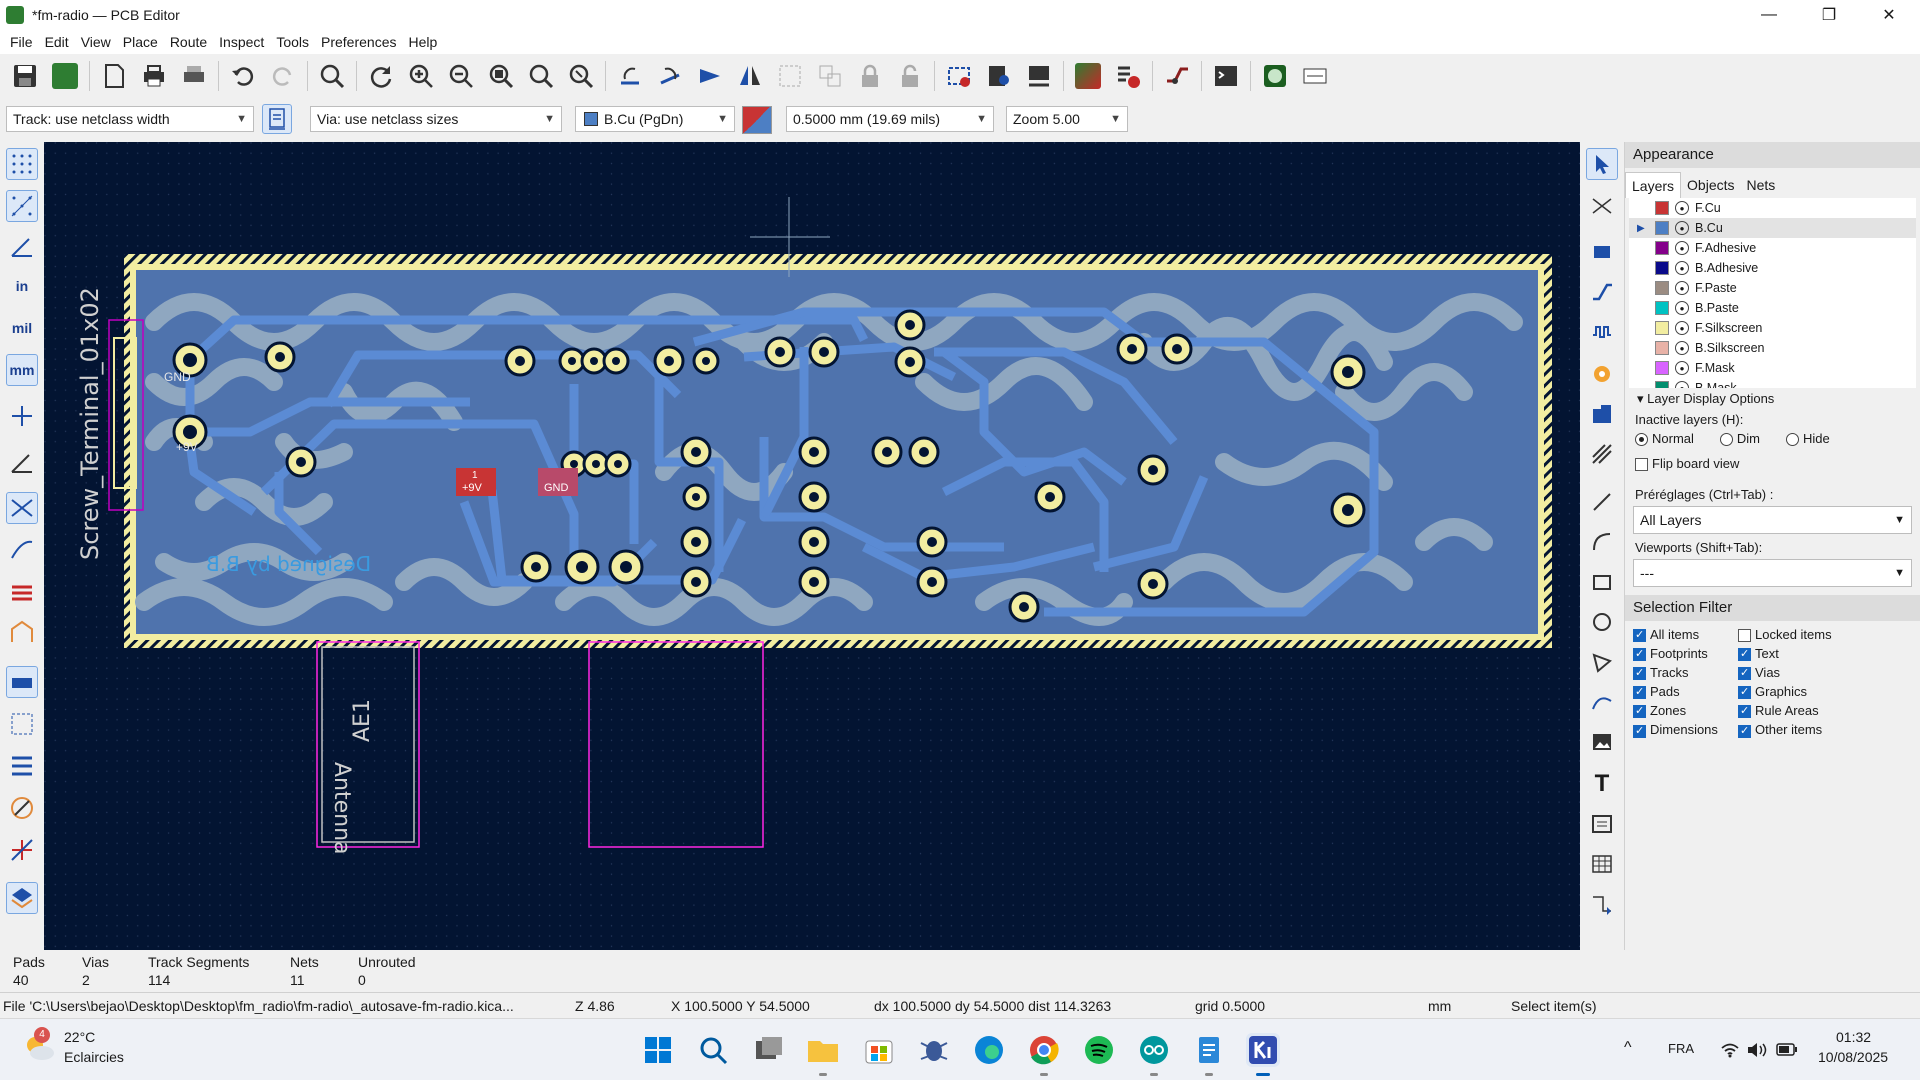 Image resolution: width=1920 pixels, height=1080 pixels. I want to click on auto-width-toggle, so click(277, 119).